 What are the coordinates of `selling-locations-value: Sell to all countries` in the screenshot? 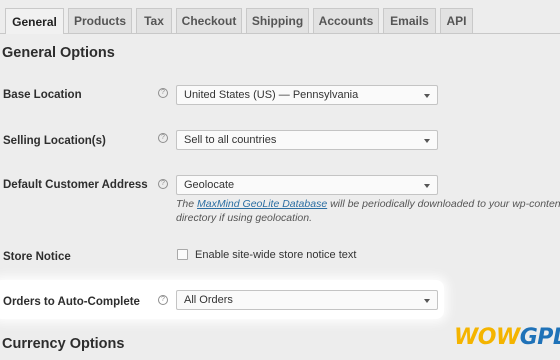 It's located at (230, 140).